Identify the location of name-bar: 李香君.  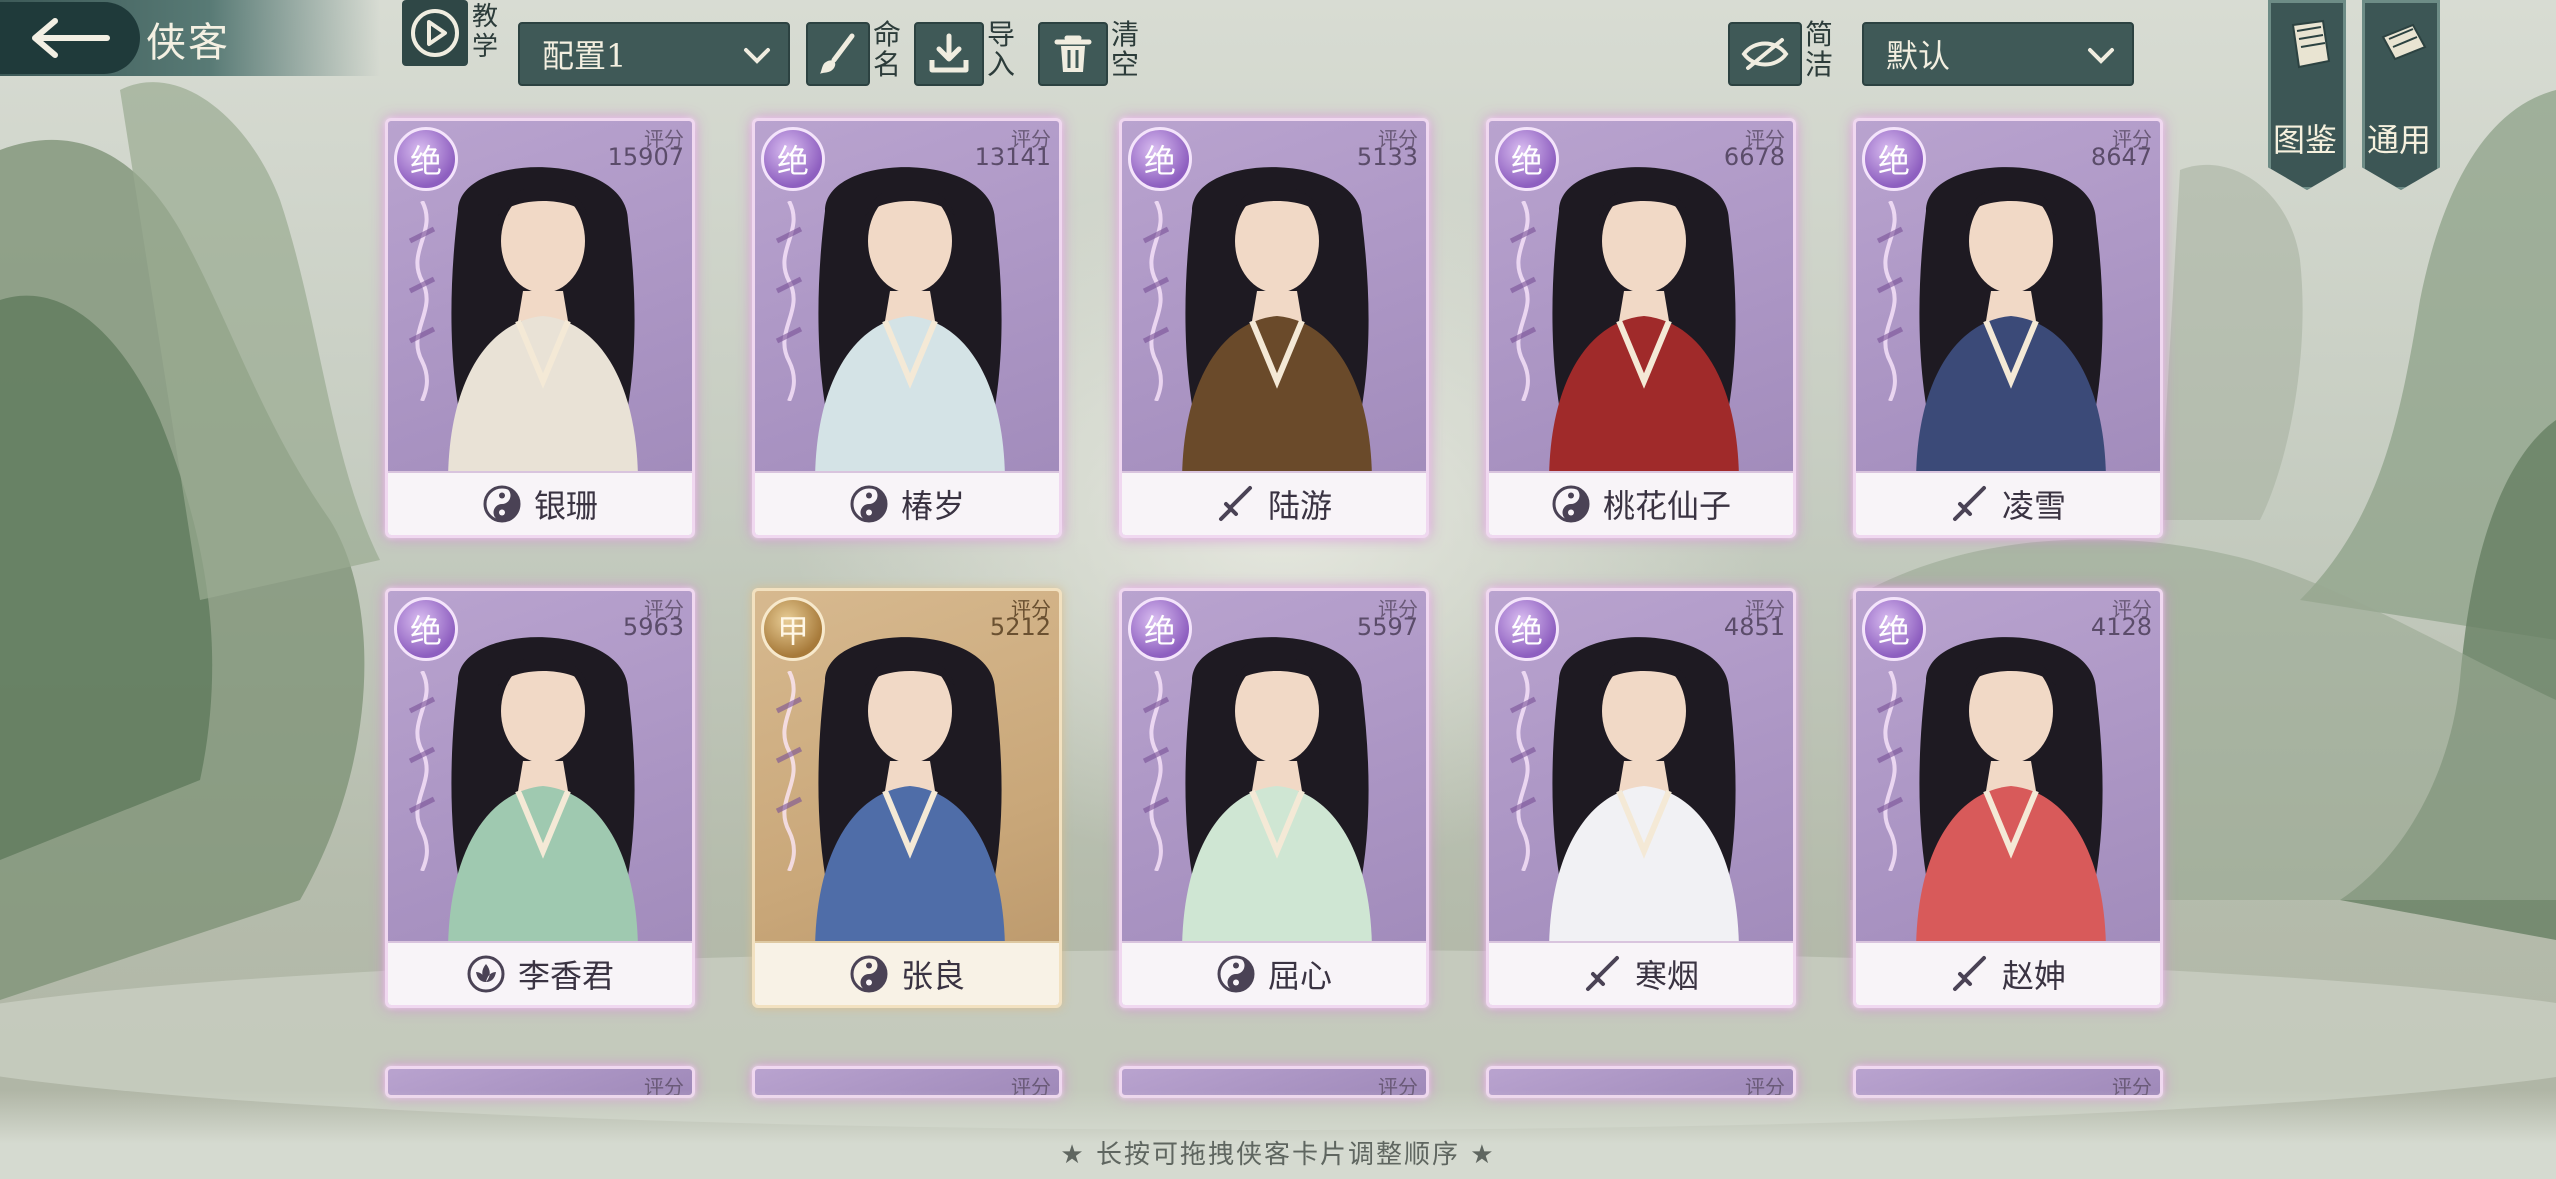
(540, 973).